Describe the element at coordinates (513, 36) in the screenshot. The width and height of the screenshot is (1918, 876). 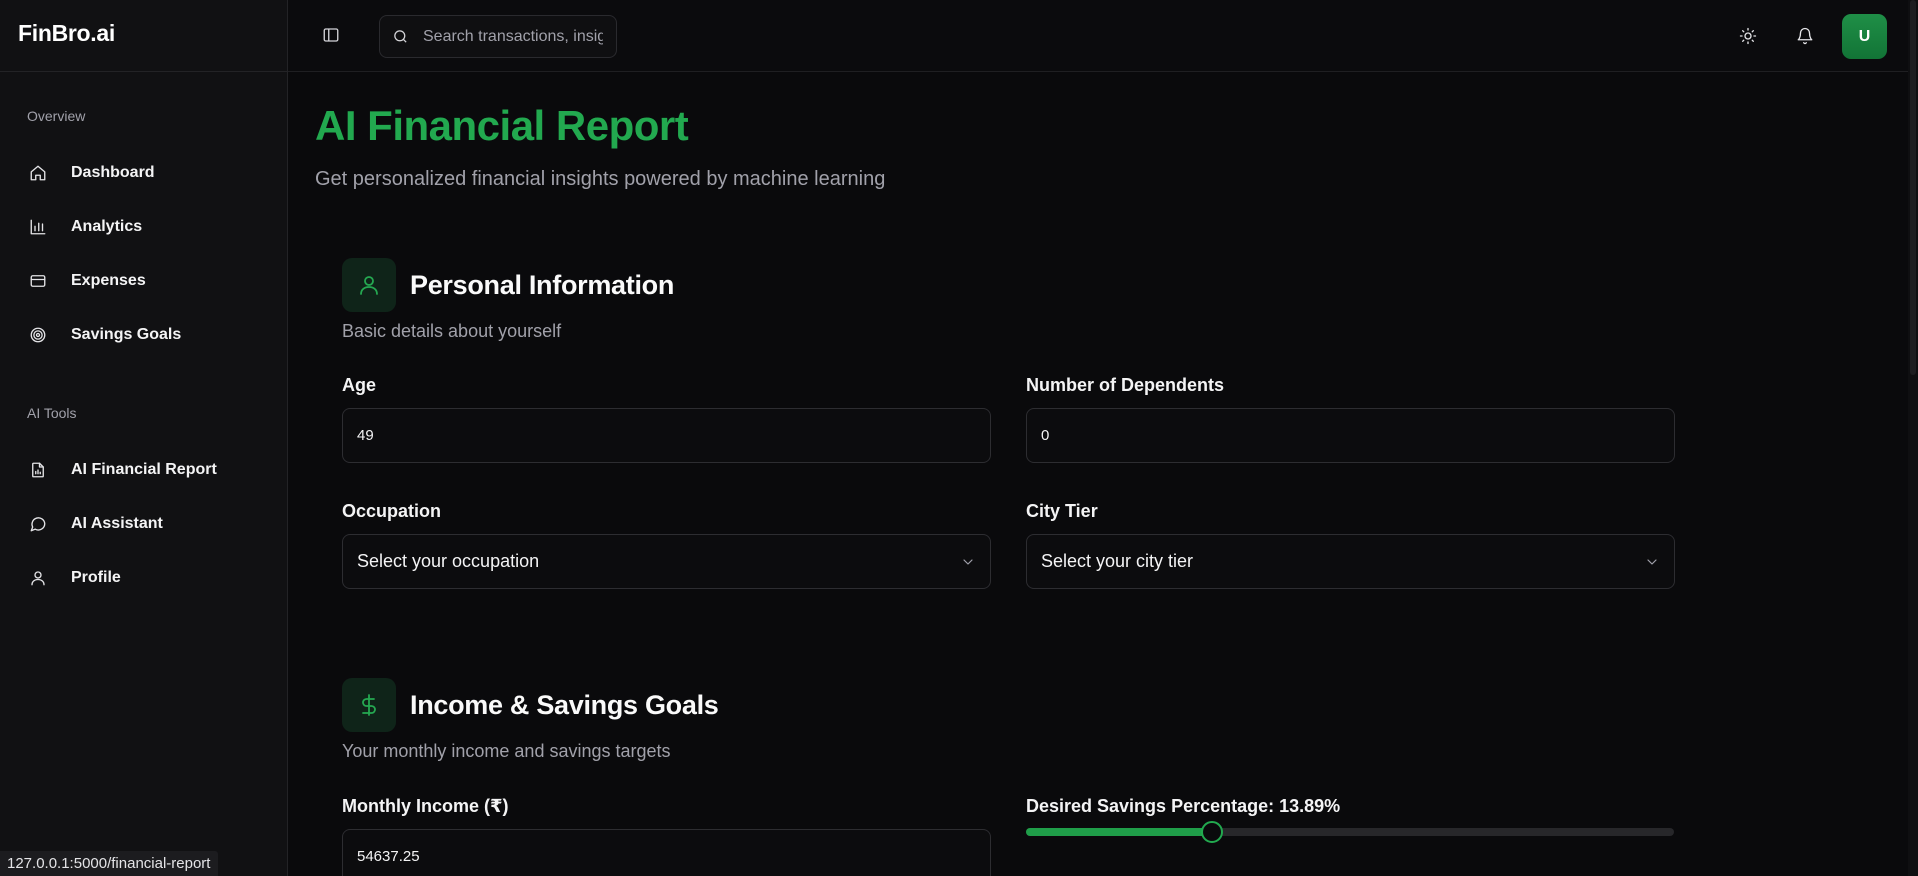
I see `search-input` at that location.